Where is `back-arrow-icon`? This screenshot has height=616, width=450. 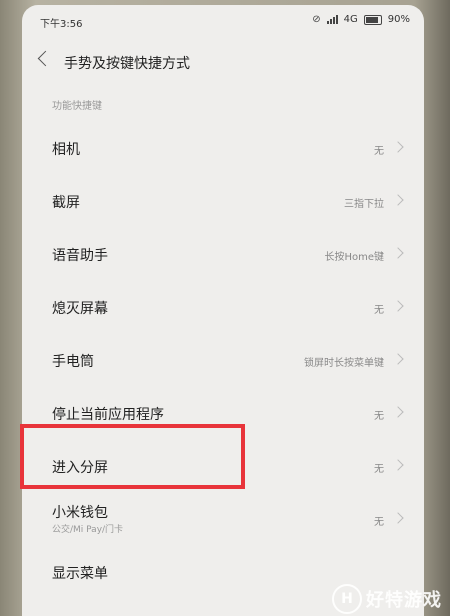 back-arrow-icon is located at coordinates (45, 58).